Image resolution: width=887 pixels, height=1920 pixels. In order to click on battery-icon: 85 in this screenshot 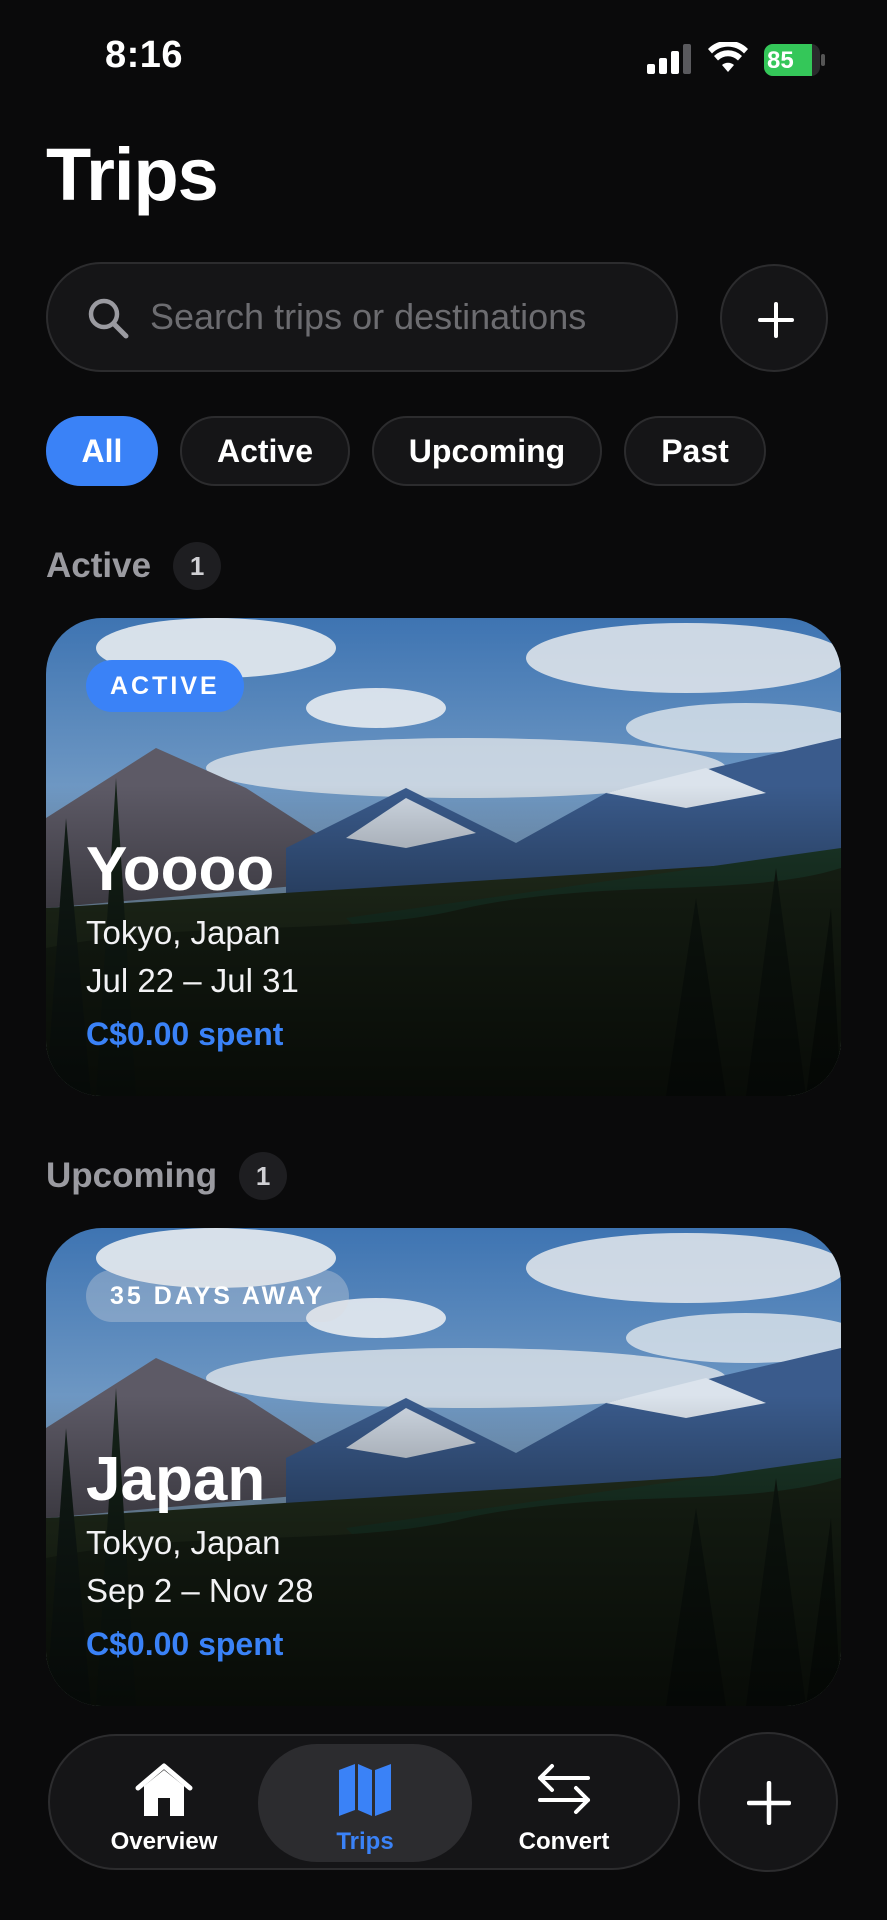, I will do `click(795, 60)`.